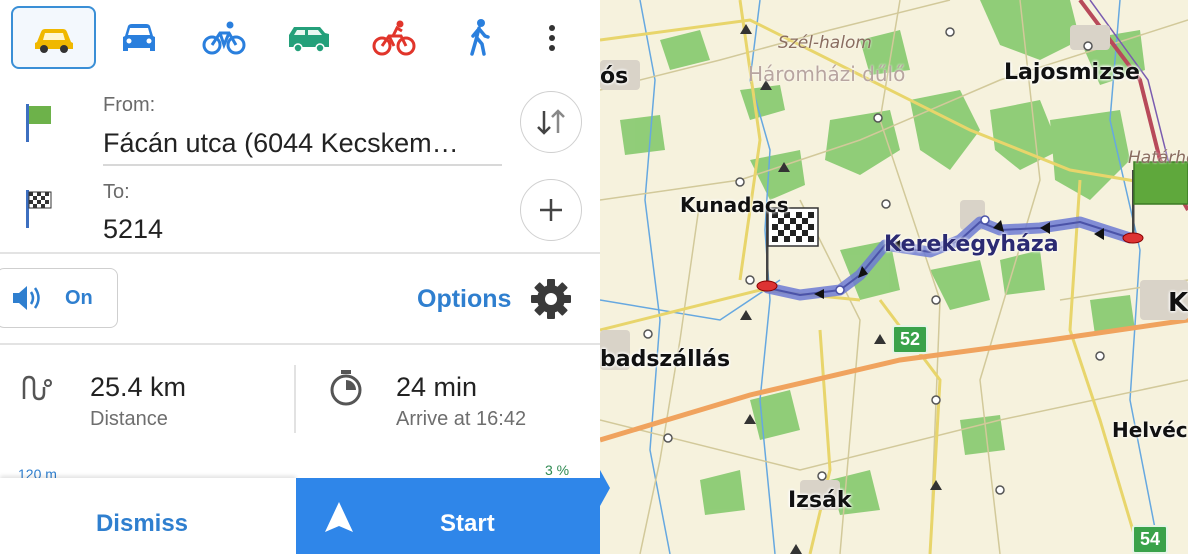 Image resolution: width=1188 pixels, height=554 pixels. Describe the element at coordinates (346, 388) in the screenshot. I see `stopwatch-icon` at that location.